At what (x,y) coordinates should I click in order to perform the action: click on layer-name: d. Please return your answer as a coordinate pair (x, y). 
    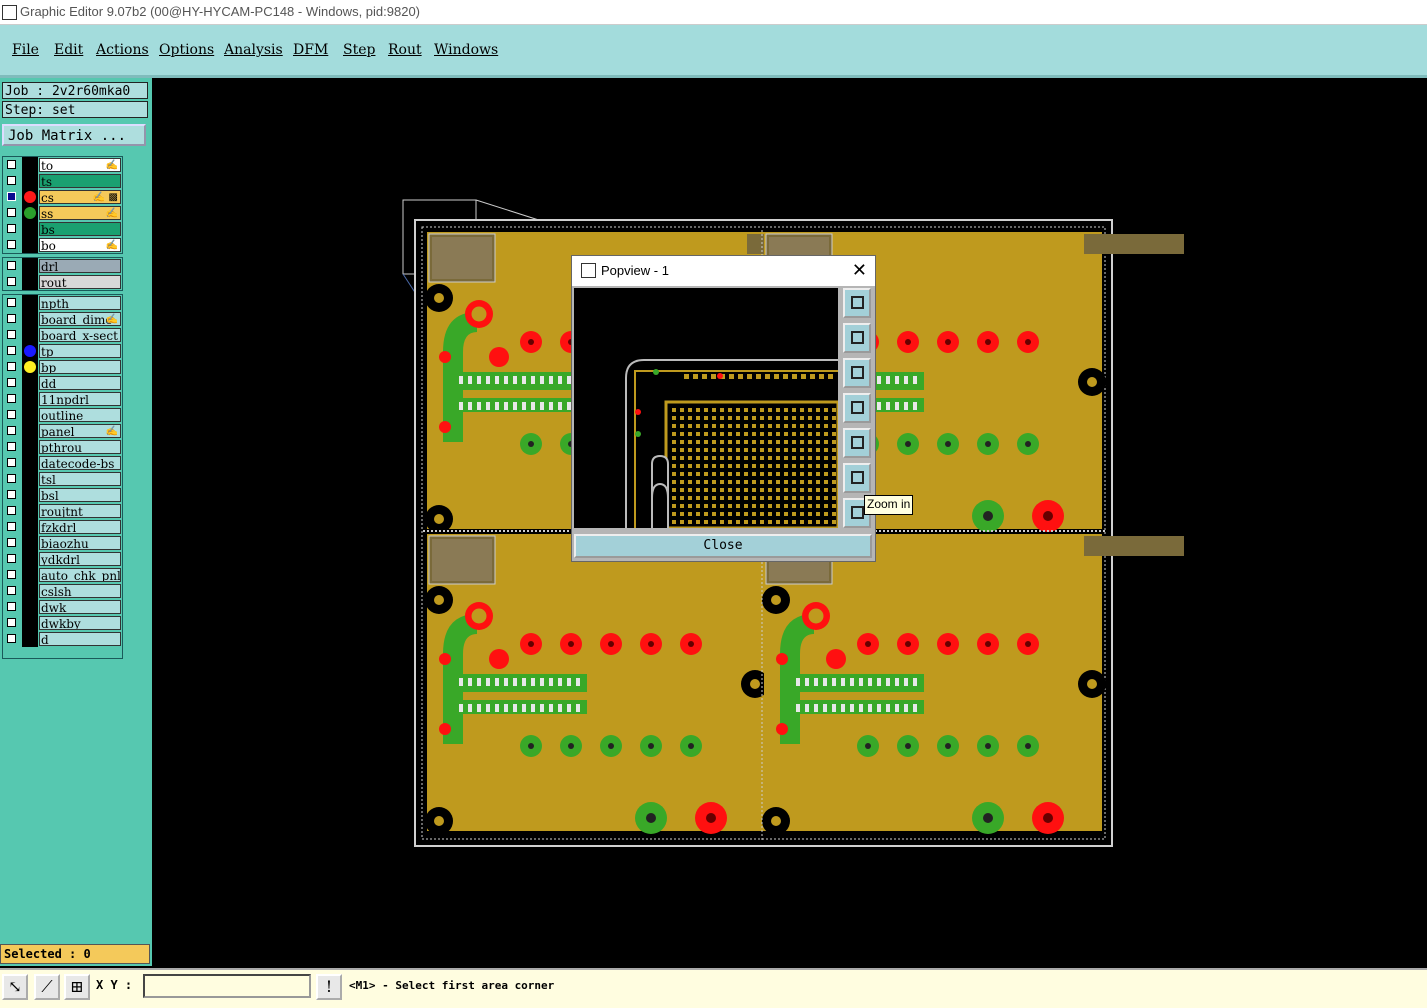
    Looking at the image, I should click on (80, 639).